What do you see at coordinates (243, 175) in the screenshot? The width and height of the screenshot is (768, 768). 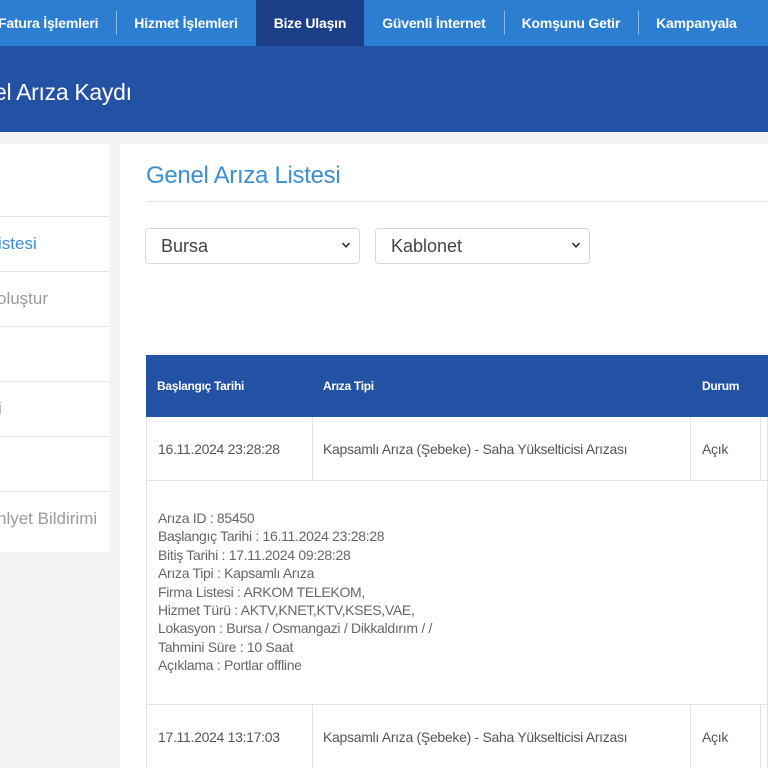 I see `page-title: Genel Arıza Listesi` at bounding box center [243, 175].